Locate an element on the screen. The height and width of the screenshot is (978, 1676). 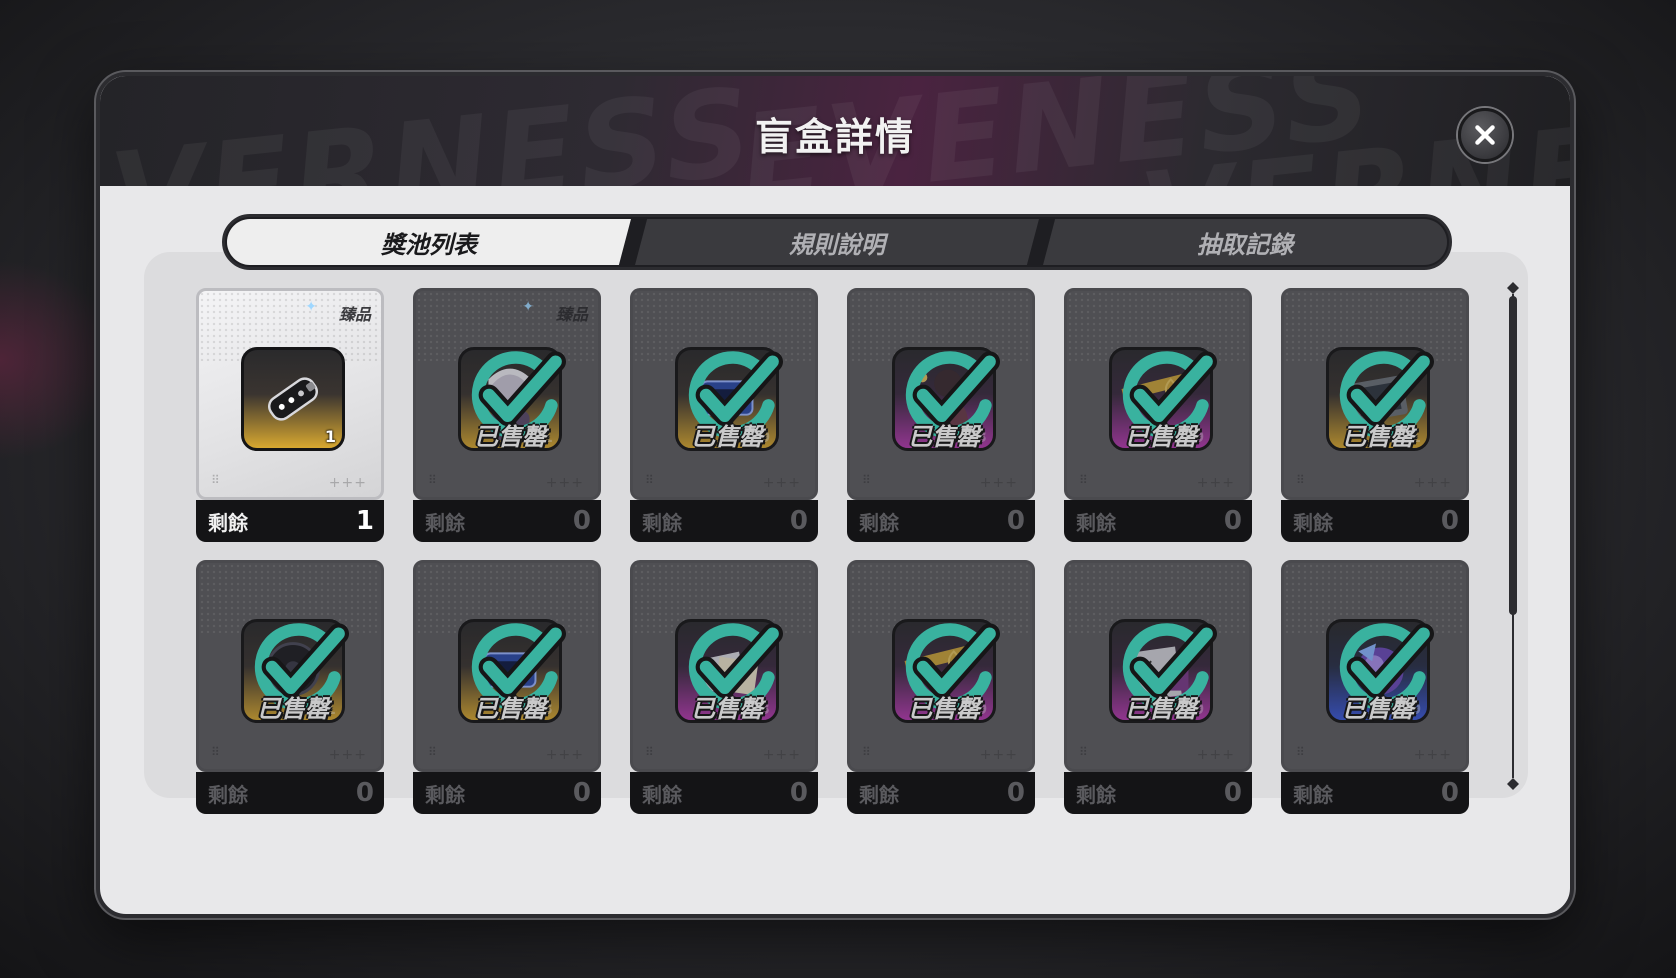
tab-prize-pool-list: 獎池列表 is located at coordinates (429, 242).